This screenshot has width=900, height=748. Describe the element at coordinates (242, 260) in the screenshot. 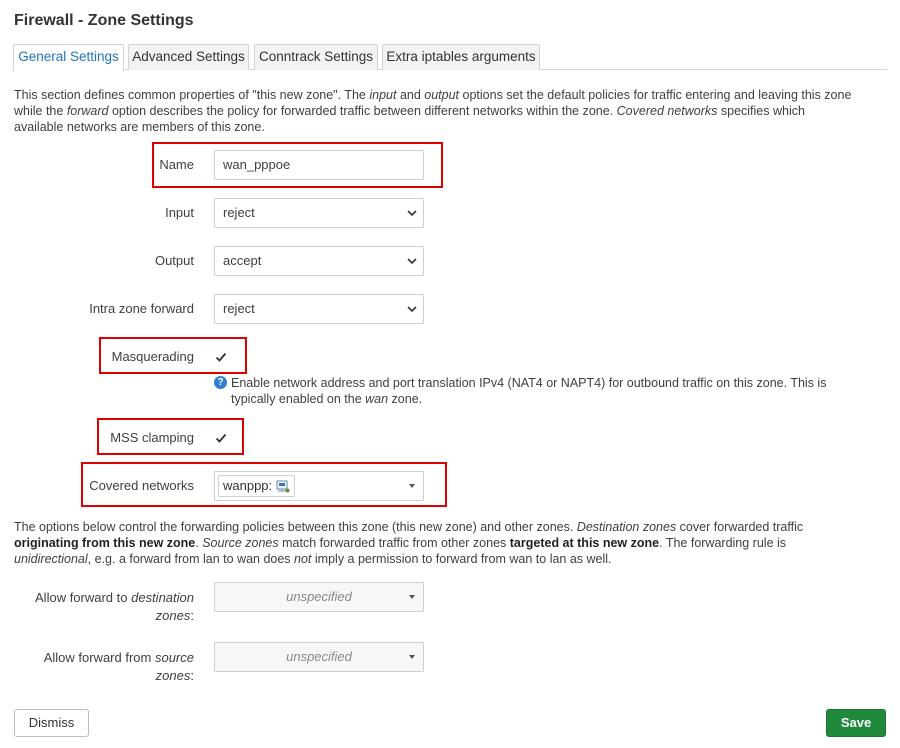

I see `output-select-value: accept` at that location.